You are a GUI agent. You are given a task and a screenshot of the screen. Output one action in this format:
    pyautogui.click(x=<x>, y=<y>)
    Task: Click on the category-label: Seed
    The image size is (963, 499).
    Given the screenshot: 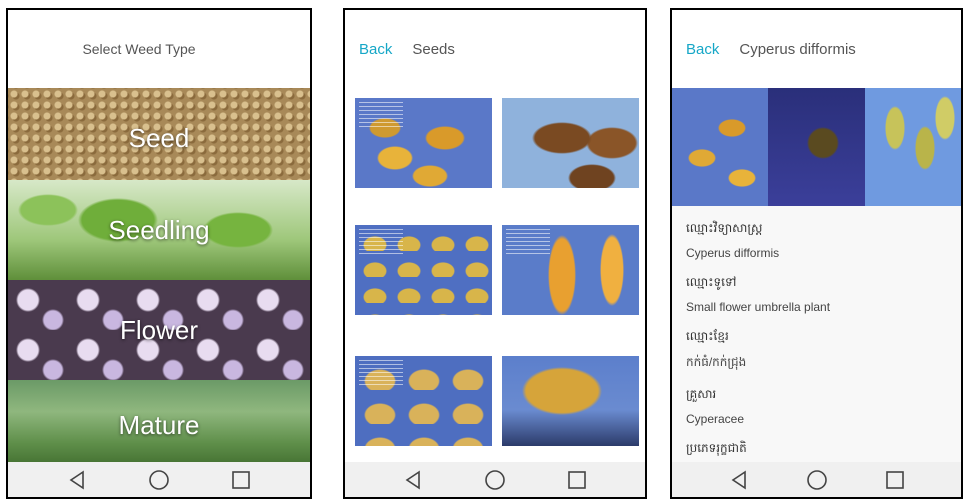 What is the action you would take?
    pyautogui.click(x=159, y=137)
    